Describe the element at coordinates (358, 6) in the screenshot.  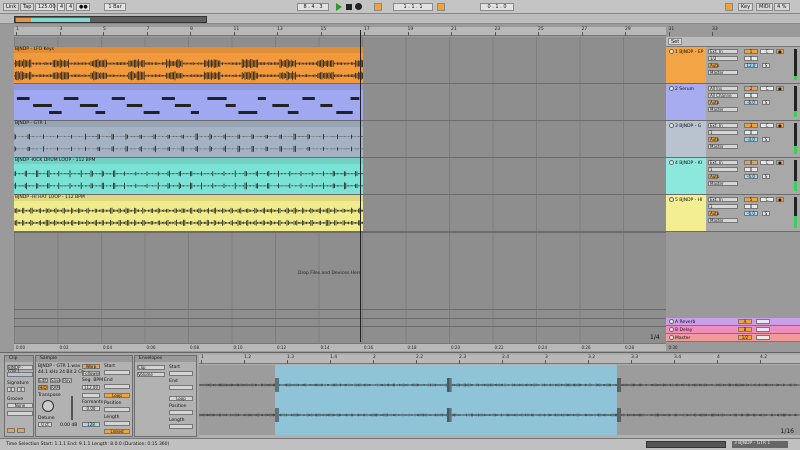
I see `record-icon` at that location.